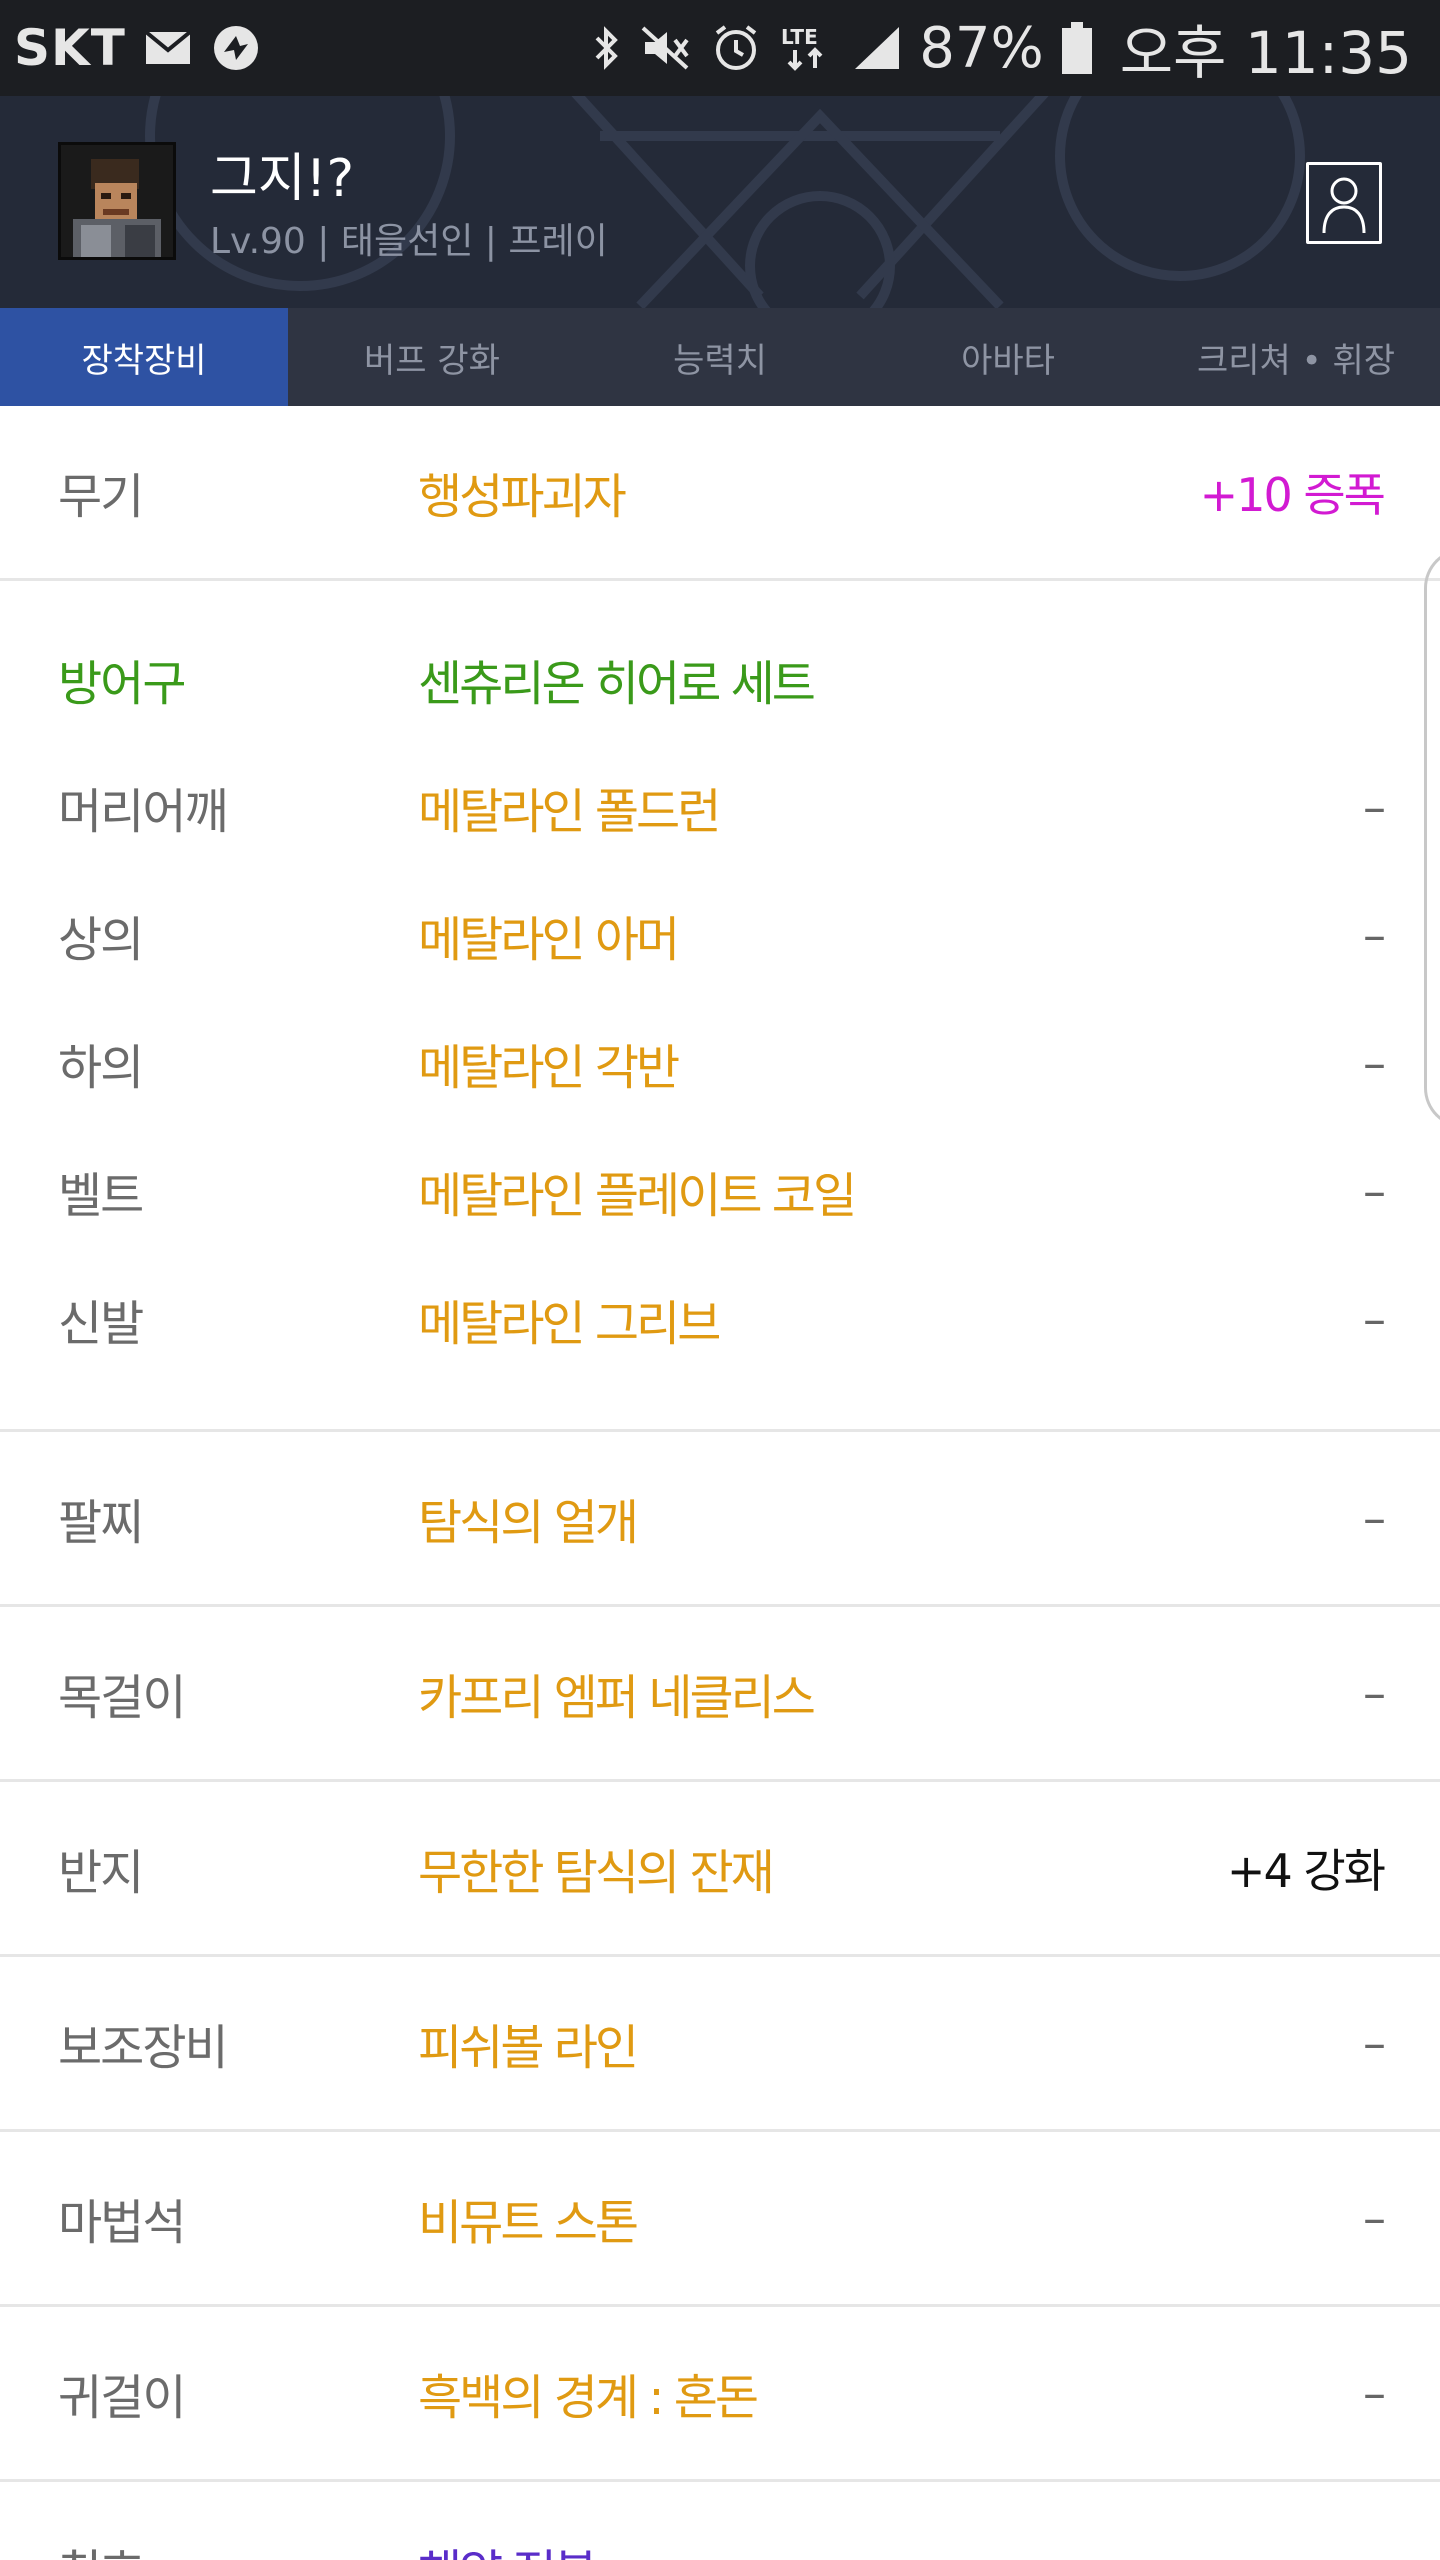 The width and height of the screenshot is (1440, 2560). Describe the element at coordinates (720, 1063) in the screenshot. I see `equipment-row-bottom: 하의 메탈라인 각반 –` at that location.